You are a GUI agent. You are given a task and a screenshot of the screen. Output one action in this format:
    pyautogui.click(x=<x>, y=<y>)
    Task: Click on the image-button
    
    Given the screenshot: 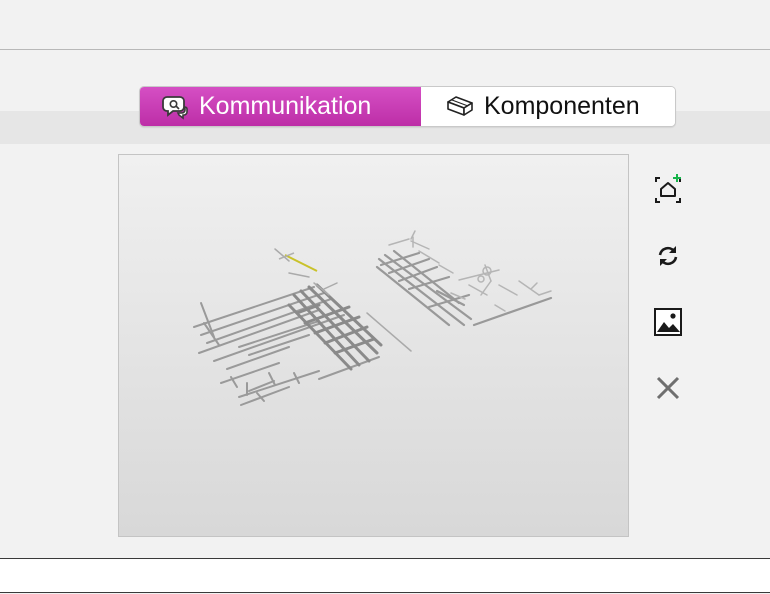 What is the action you would take?
    pyautogui.click(x=668, y=324)
    